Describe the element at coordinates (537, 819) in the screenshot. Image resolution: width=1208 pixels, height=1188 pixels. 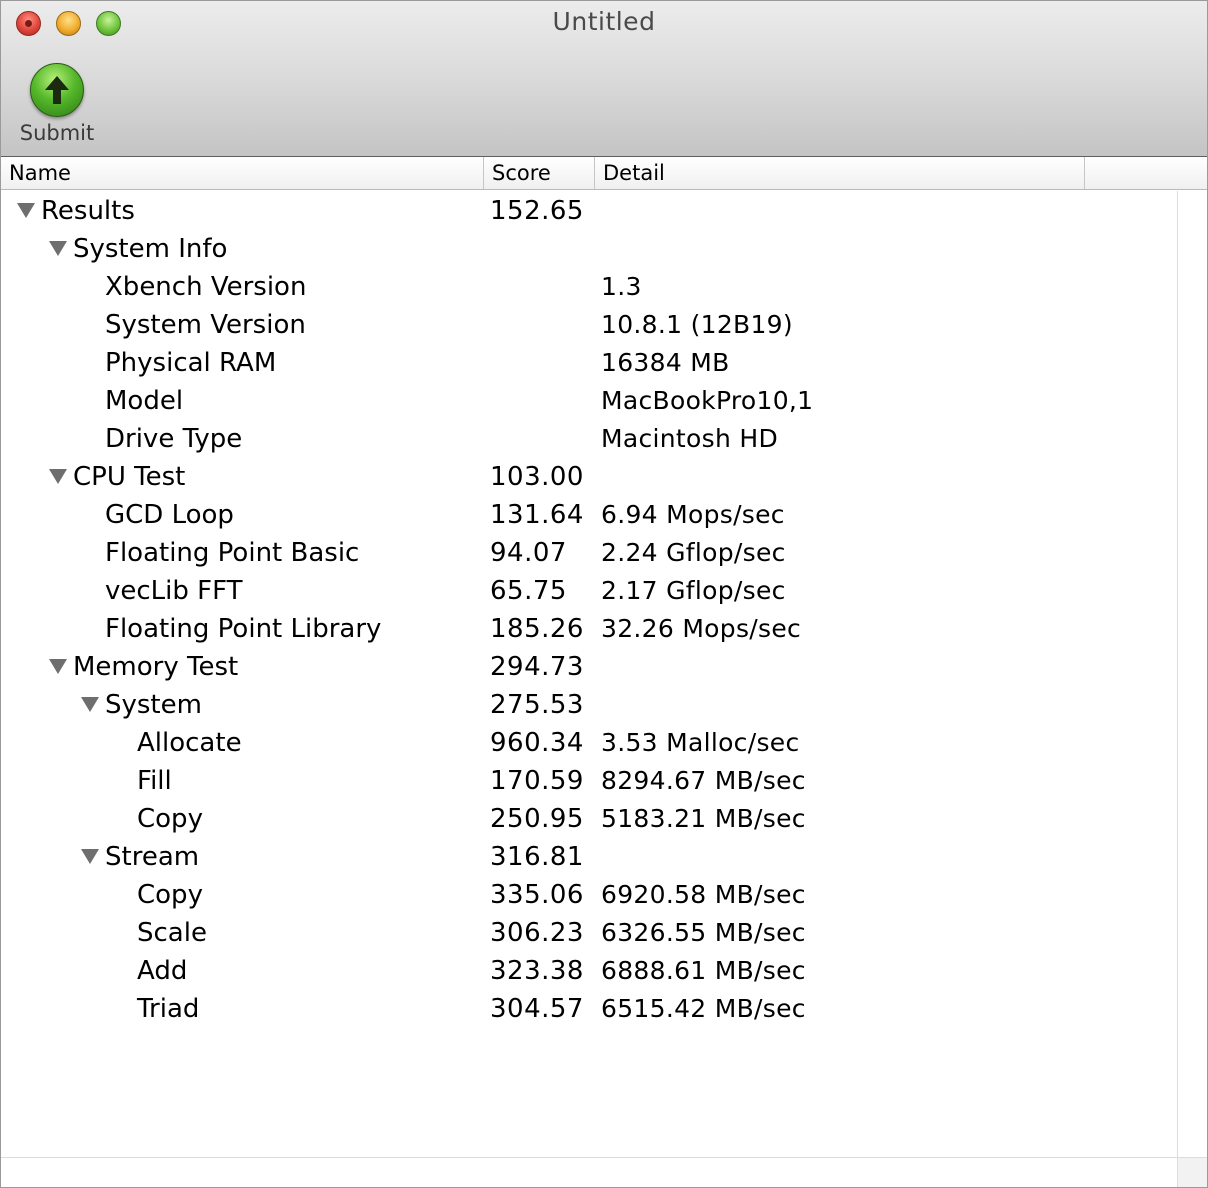
I see `row-score: 250.95` at that location.